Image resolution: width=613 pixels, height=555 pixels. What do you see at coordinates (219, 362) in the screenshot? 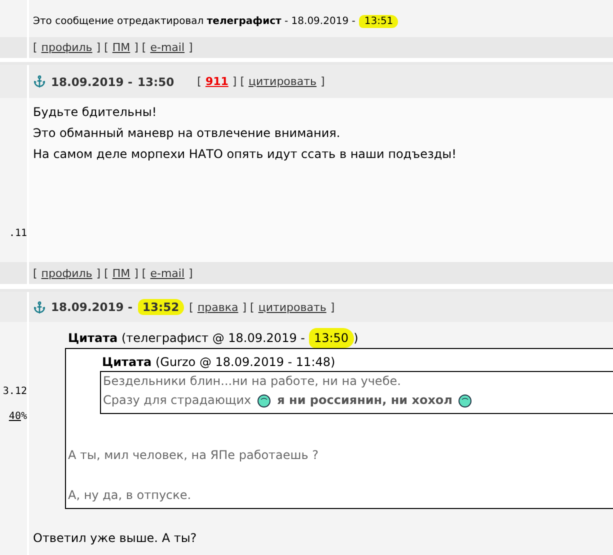
I see `quote-title: Цитата (Gurzo @ 18.09.2019 - 11:48)` at bounding box center [219, 362].